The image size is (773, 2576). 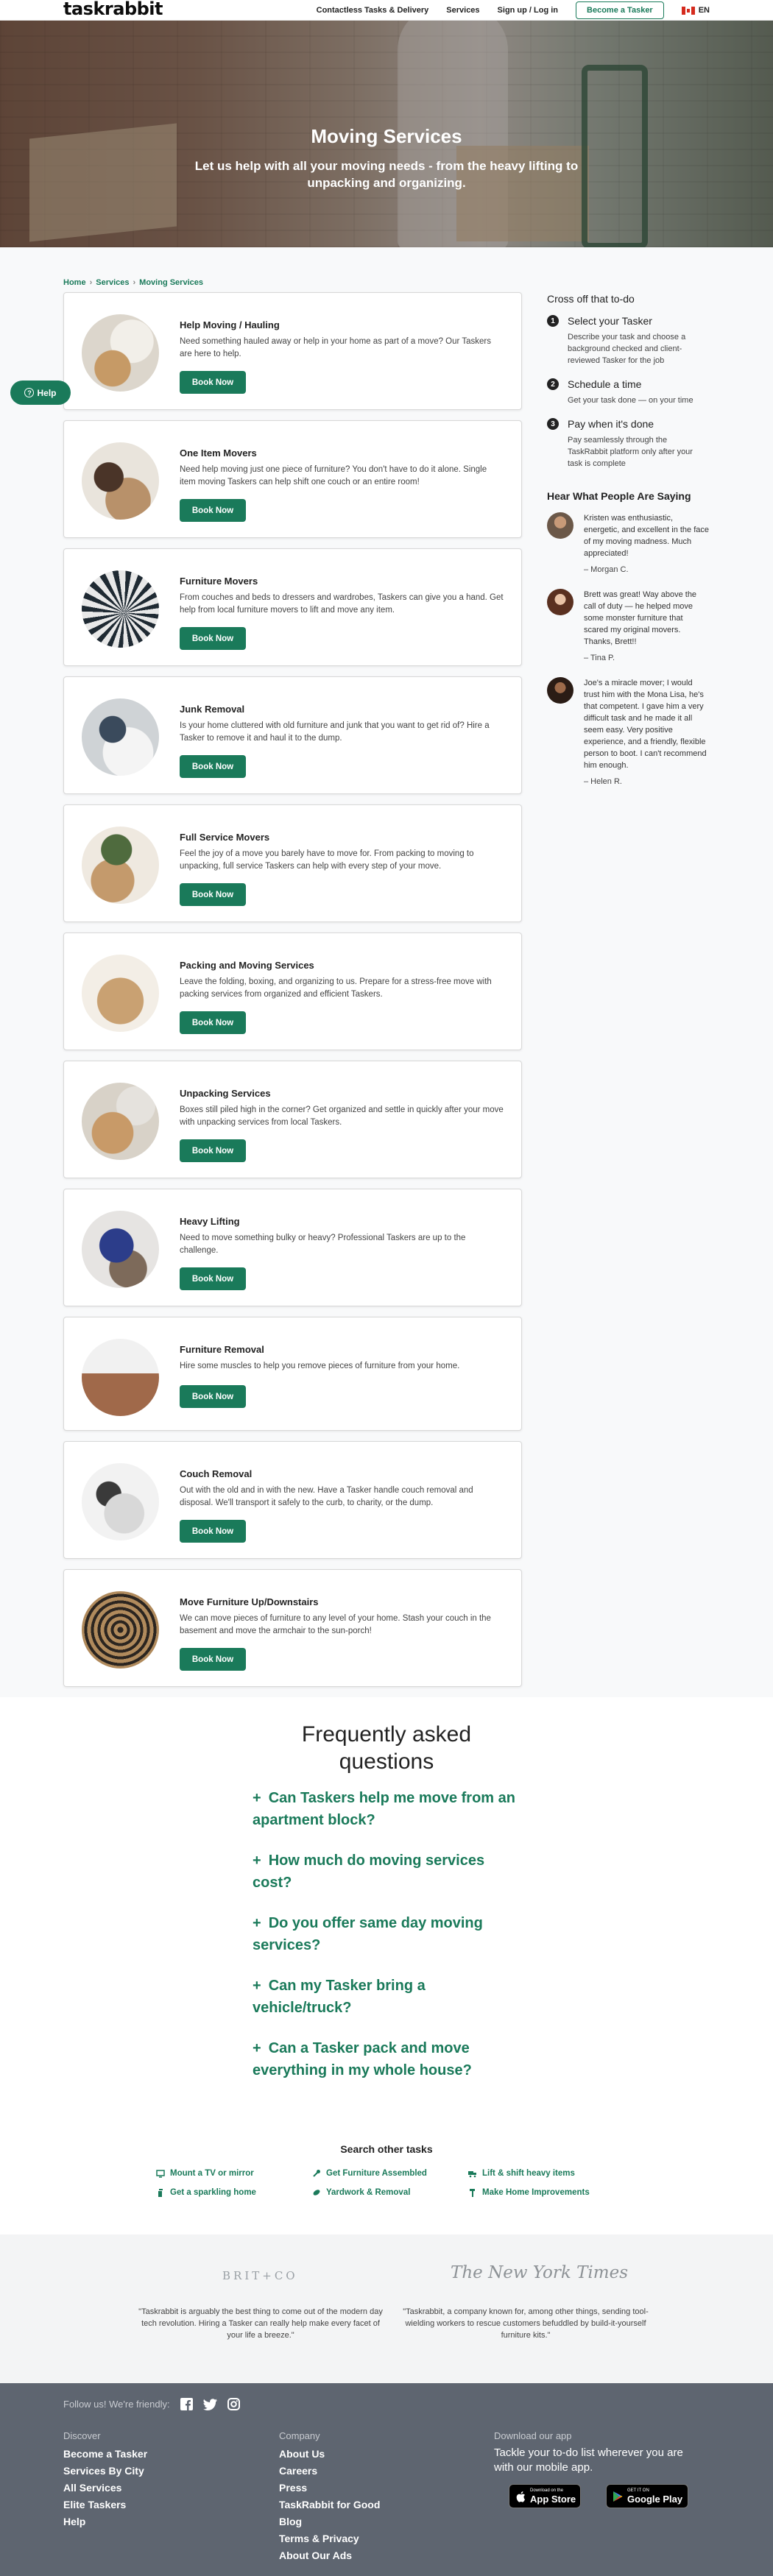 I want to click on faq-item: + Can my Tasker bring a vehicle/truck?, so click(x=385, y=1997).